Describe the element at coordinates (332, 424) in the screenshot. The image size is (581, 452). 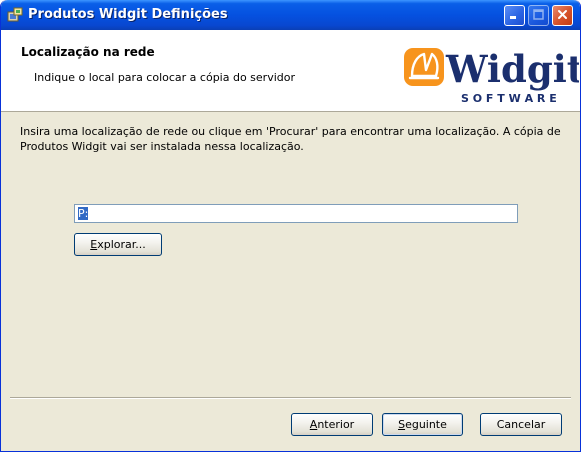
I see `back-button: Anterior` at that location.